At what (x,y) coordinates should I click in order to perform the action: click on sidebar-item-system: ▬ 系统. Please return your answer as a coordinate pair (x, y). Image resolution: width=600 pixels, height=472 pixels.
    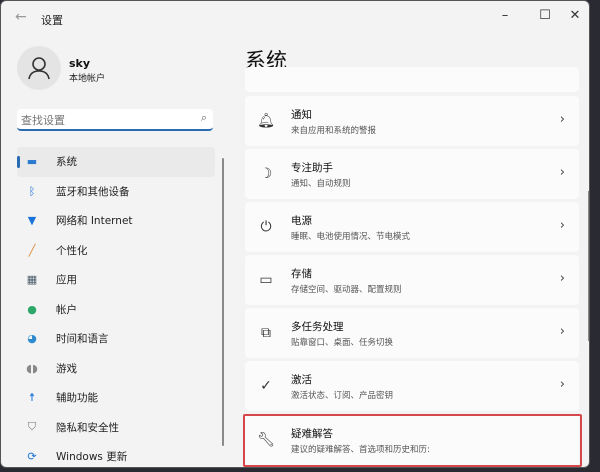
    Looking at the image, I should click on (116, 162).